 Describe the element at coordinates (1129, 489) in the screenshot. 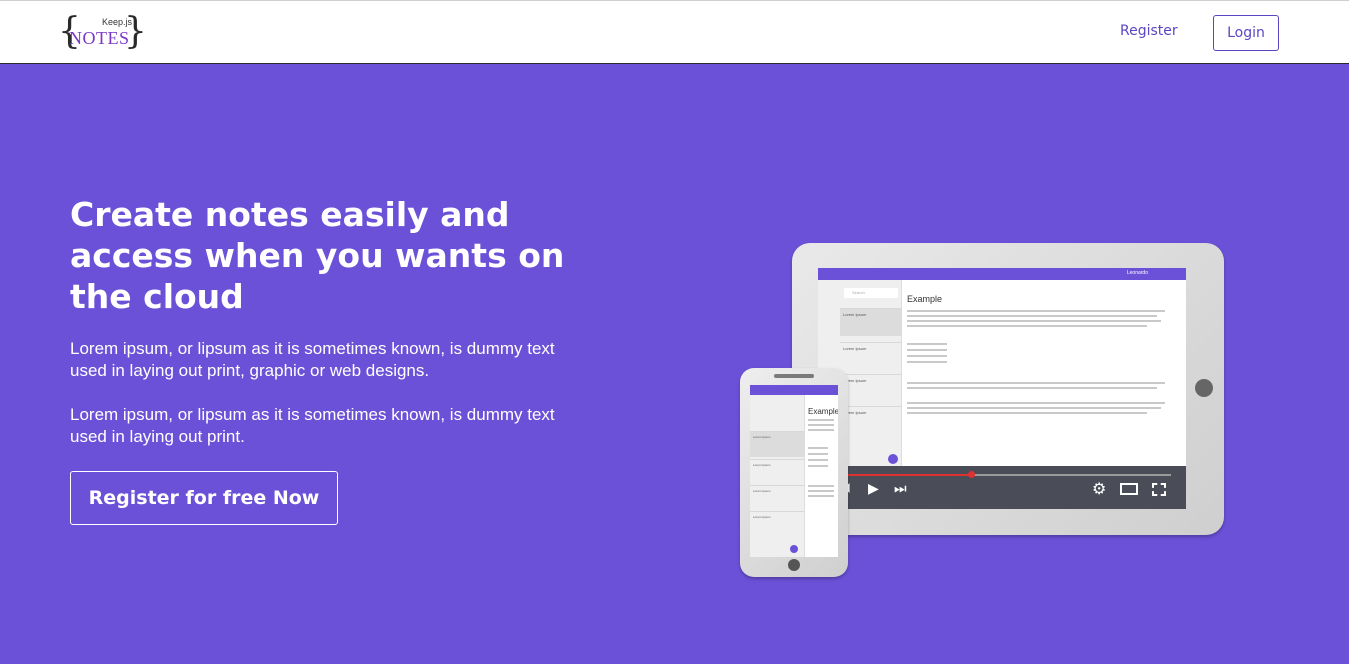

I see `theater-mode-icon` at that location.